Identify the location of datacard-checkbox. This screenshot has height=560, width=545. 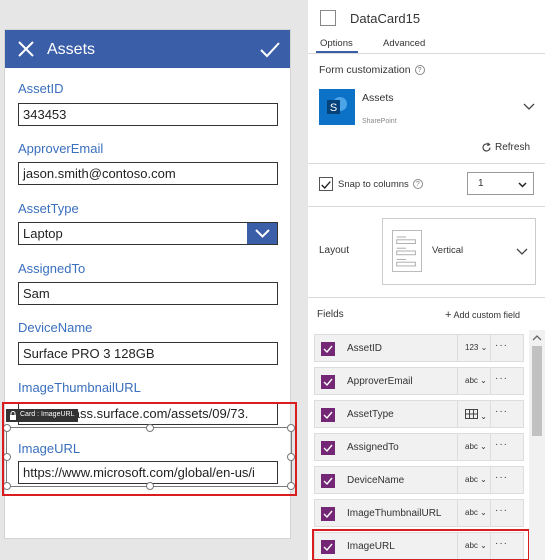
(328, 18).